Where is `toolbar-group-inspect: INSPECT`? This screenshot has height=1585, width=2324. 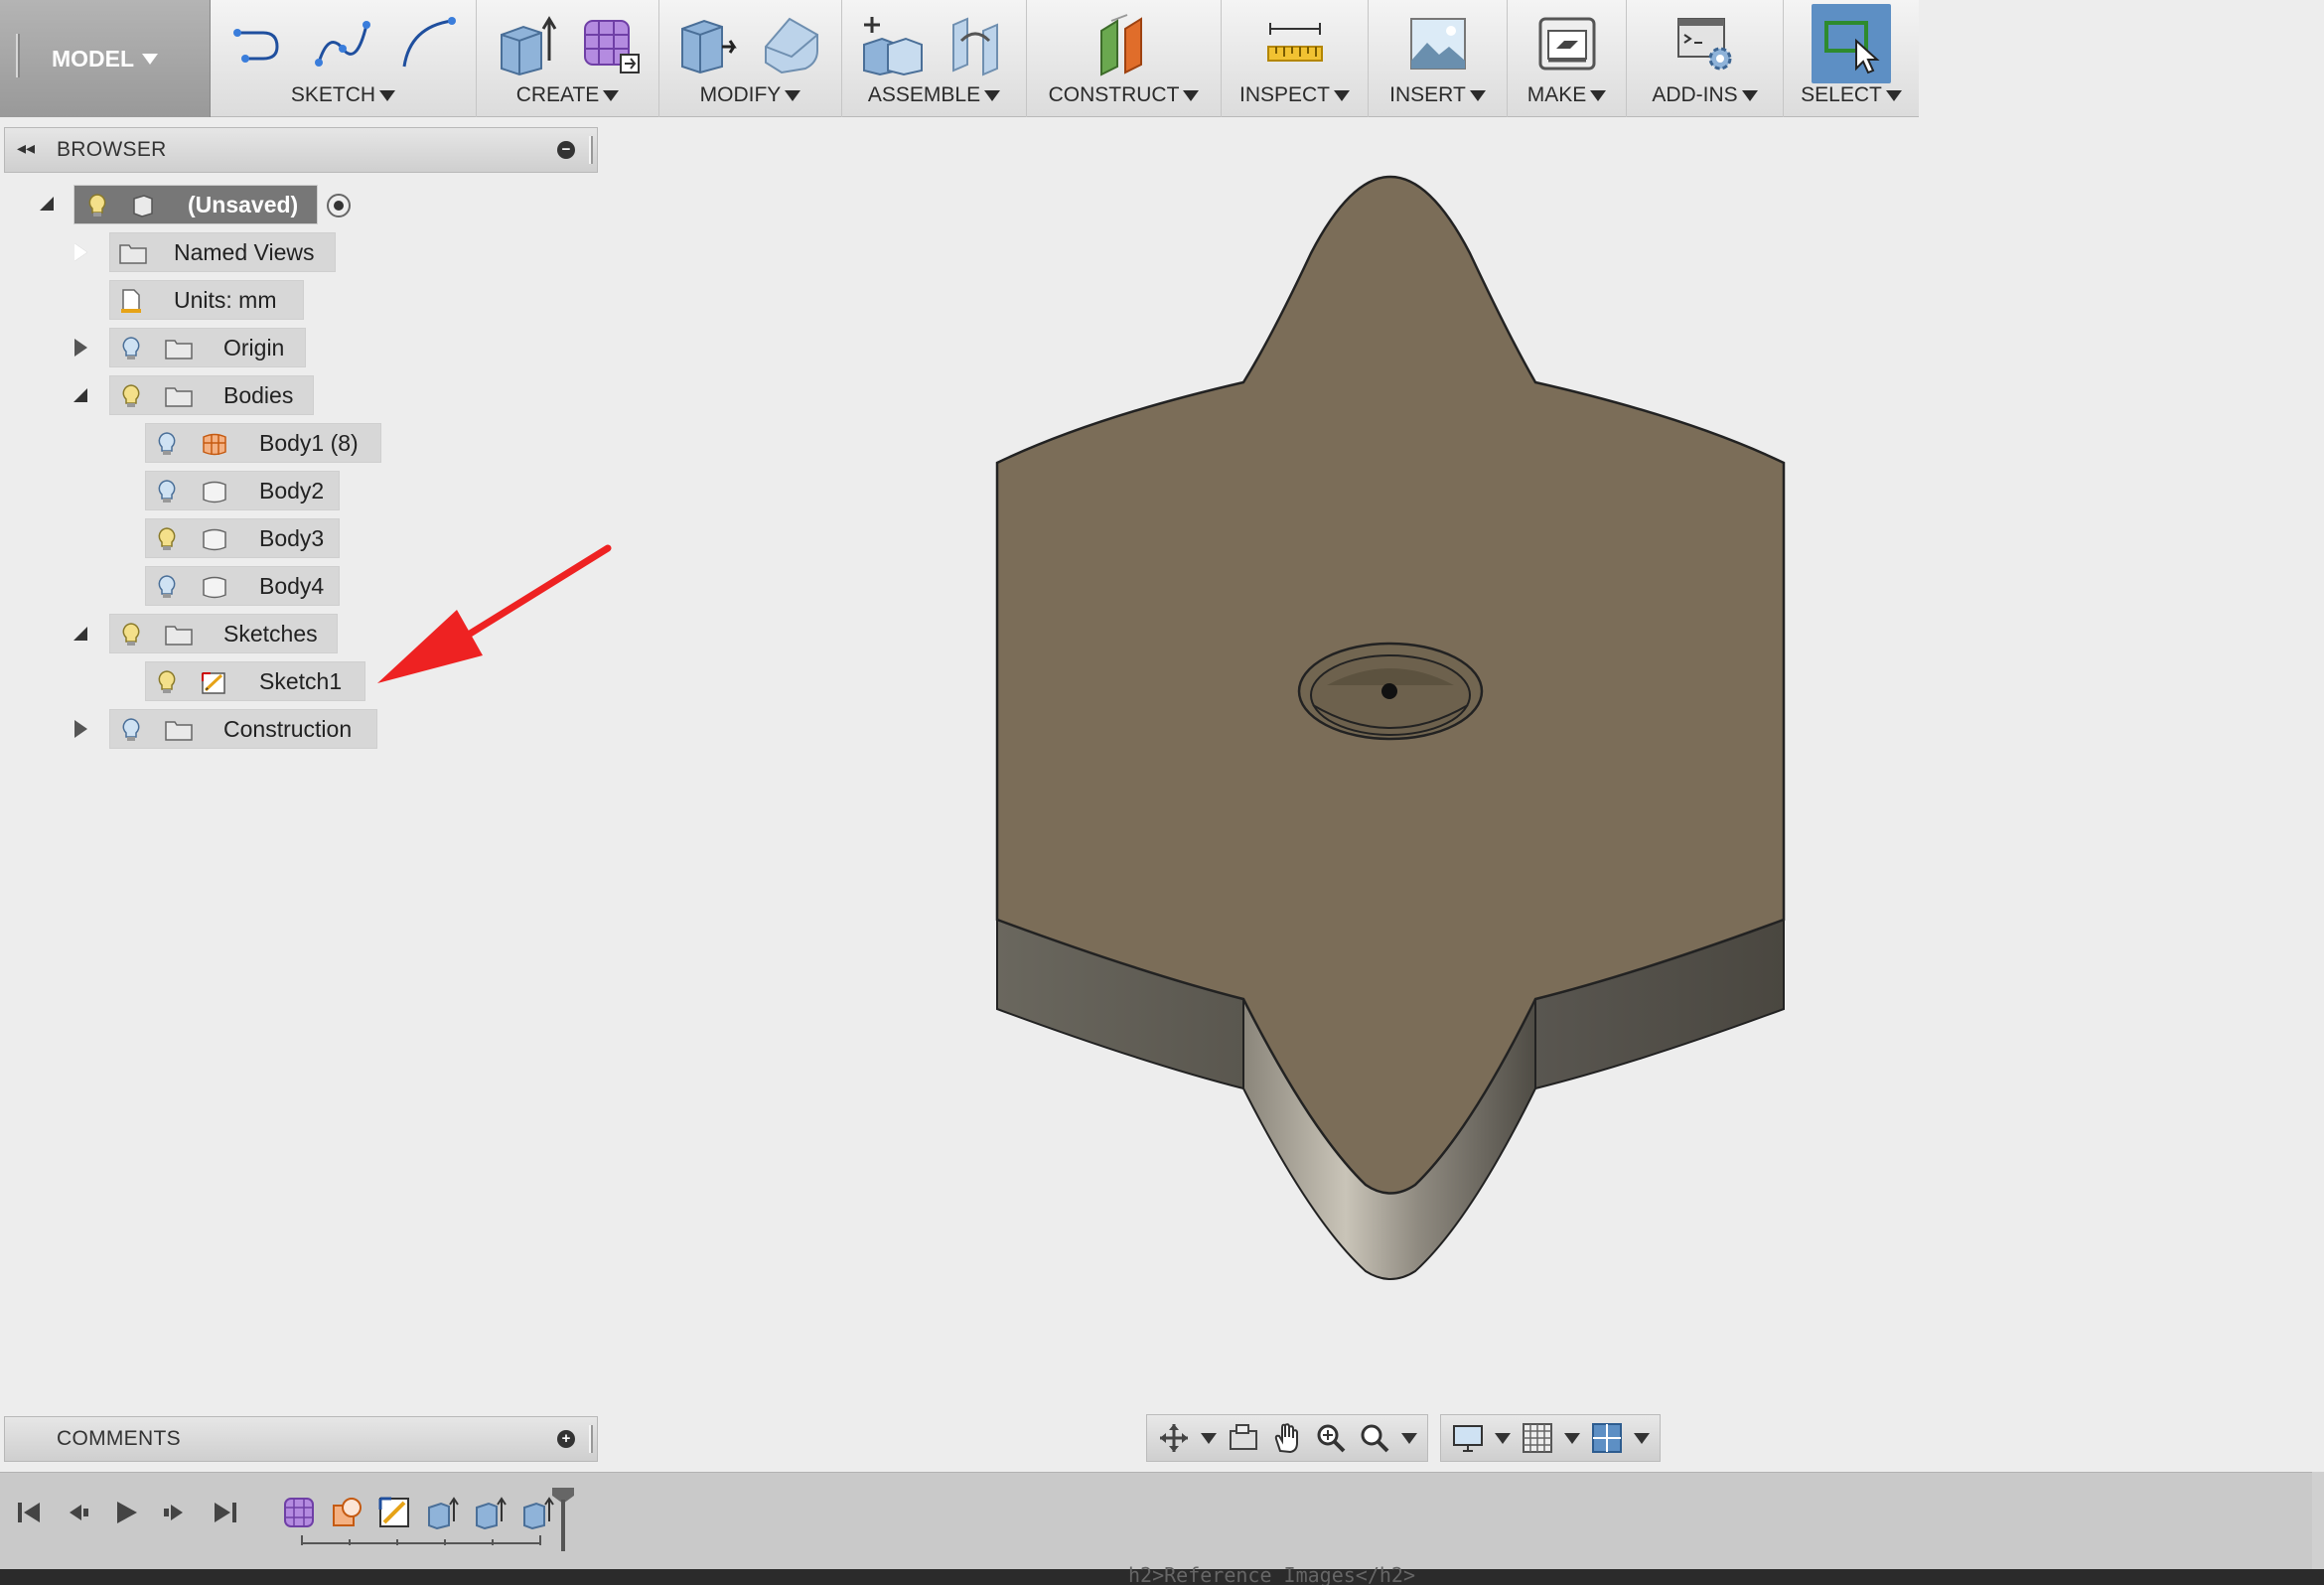 toolbar-group-inspect: INSPECT is located at coordinates (1295, 59).